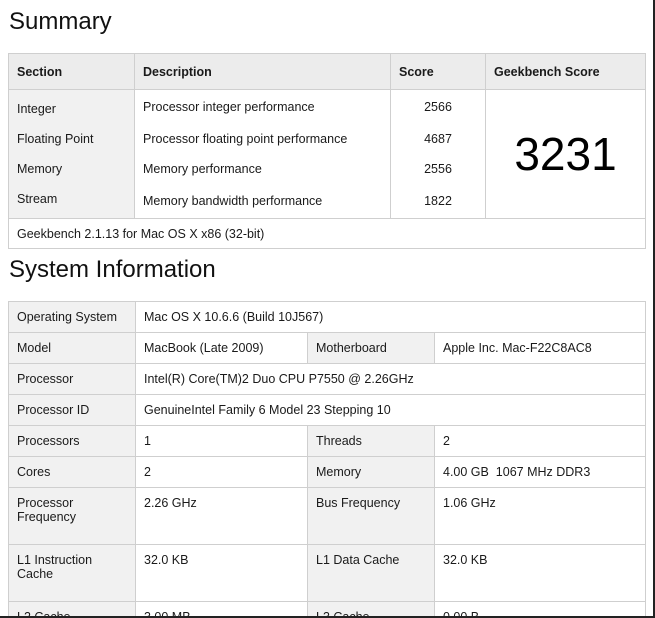 This screenshot has height=618, width=655. I want to click on header-description: Description, so click(262, 71).